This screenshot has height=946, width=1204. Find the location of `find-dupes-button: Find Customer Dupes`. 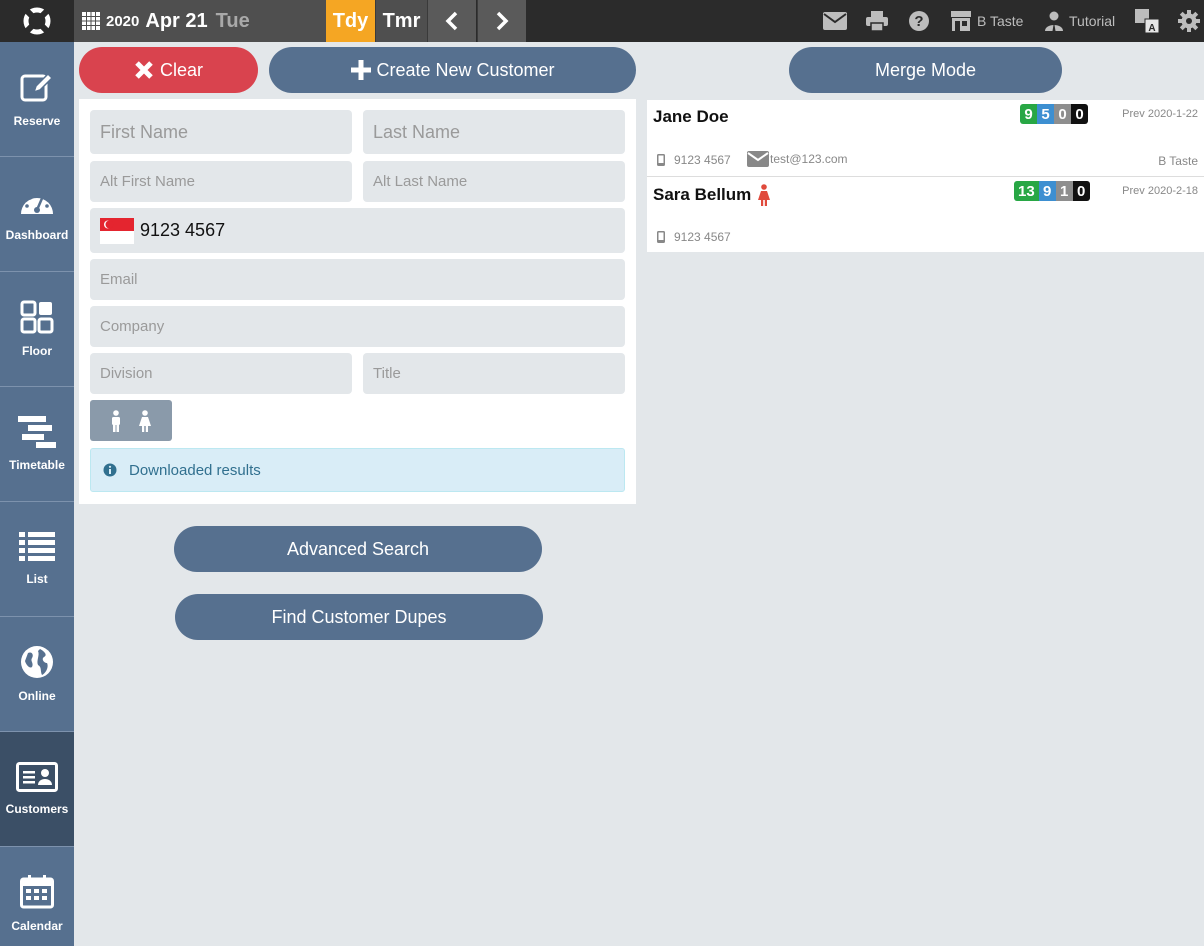

find-dupes-button: Find Customer Dupes is located at coordinates (359, 617).